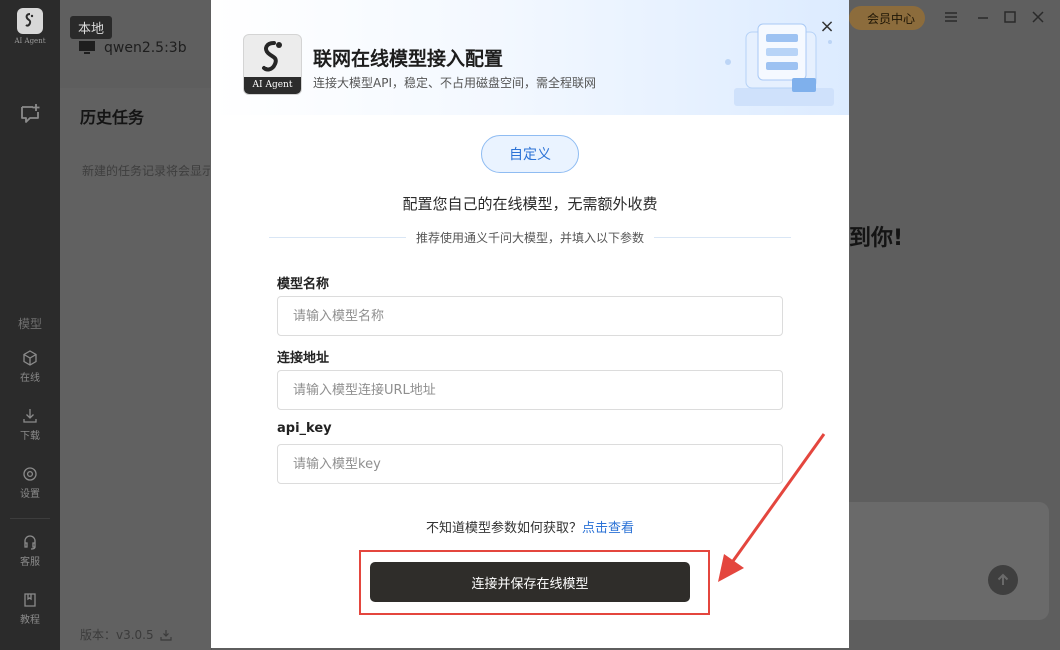 The image size is (1060, 650). I want to click on sidebar-item-settings: 设置, so click(30, 483).